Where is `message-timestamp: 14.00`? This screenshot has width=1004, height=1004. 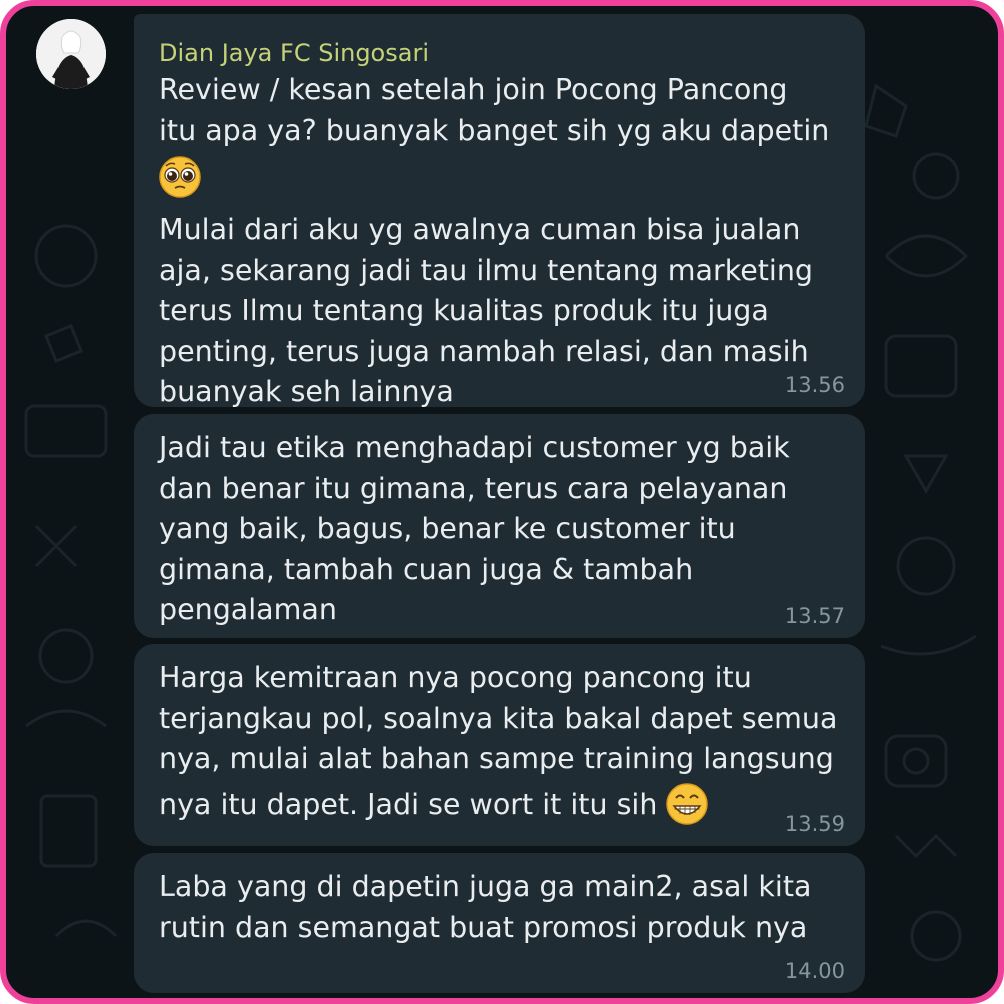
message-timestamp: 14.00 is located at coordinates (814, 971).